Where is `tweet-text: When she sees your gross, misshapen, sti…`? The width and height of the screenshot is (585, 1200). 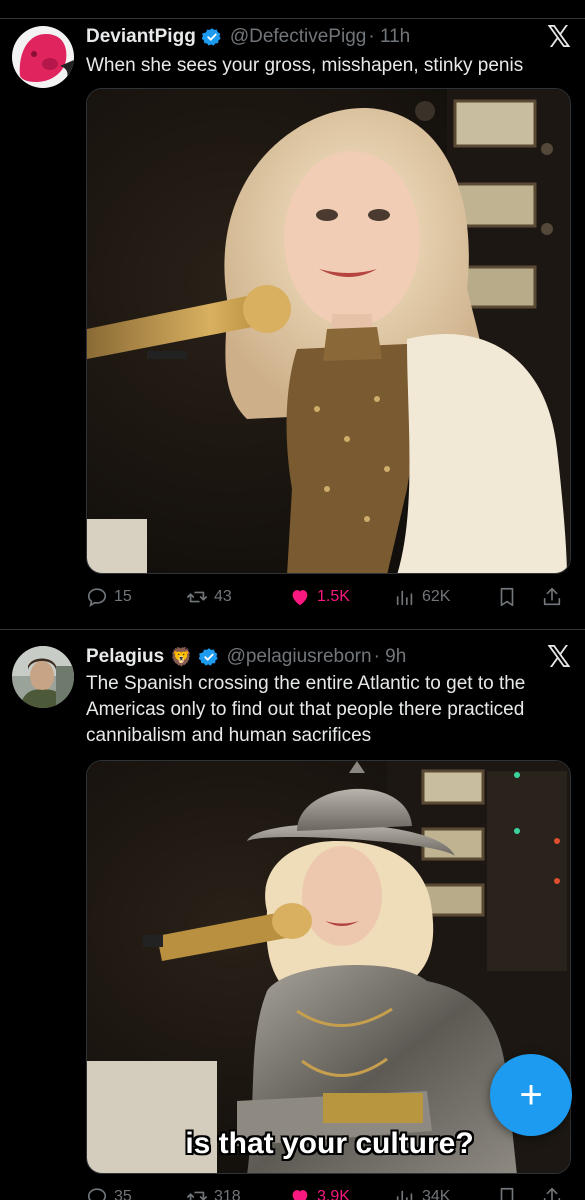
tweet-text: When she sees your gross, misshapen, sti… is located at coordinates (305, 65).